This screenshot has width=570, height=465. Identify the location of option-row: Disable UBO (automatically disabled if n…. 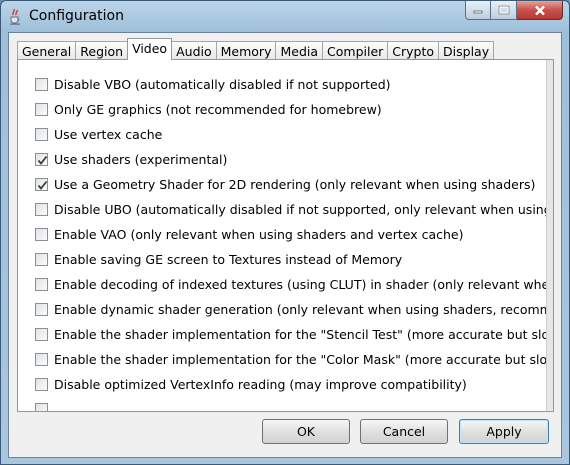
(294, 211).